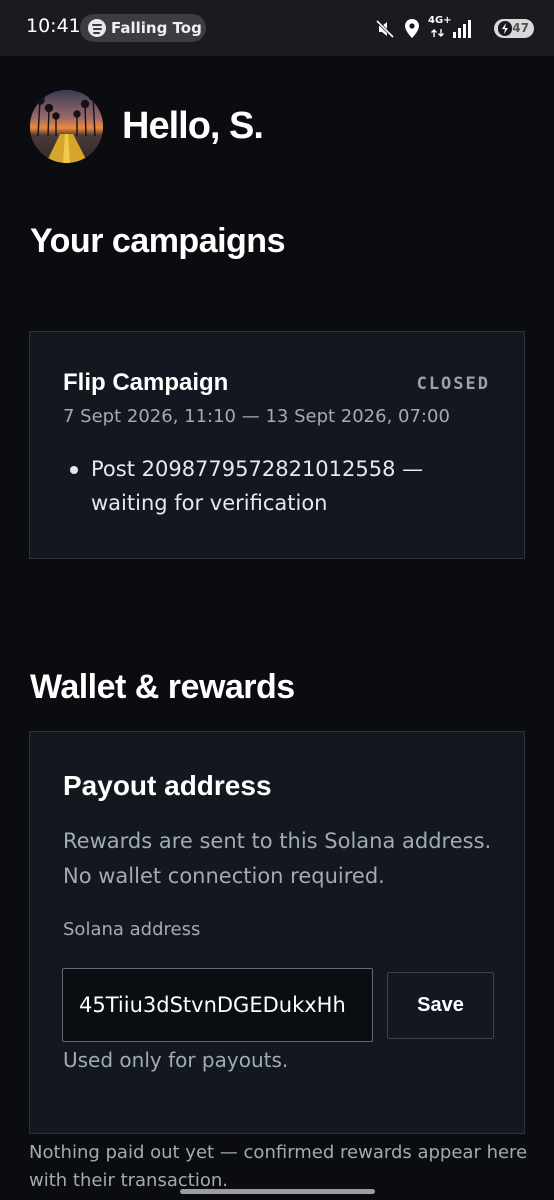 The image size is (554, 1200). I want to click on status-bar: 10:41 Falling Tog 4G+ 47, so click(277, 28).